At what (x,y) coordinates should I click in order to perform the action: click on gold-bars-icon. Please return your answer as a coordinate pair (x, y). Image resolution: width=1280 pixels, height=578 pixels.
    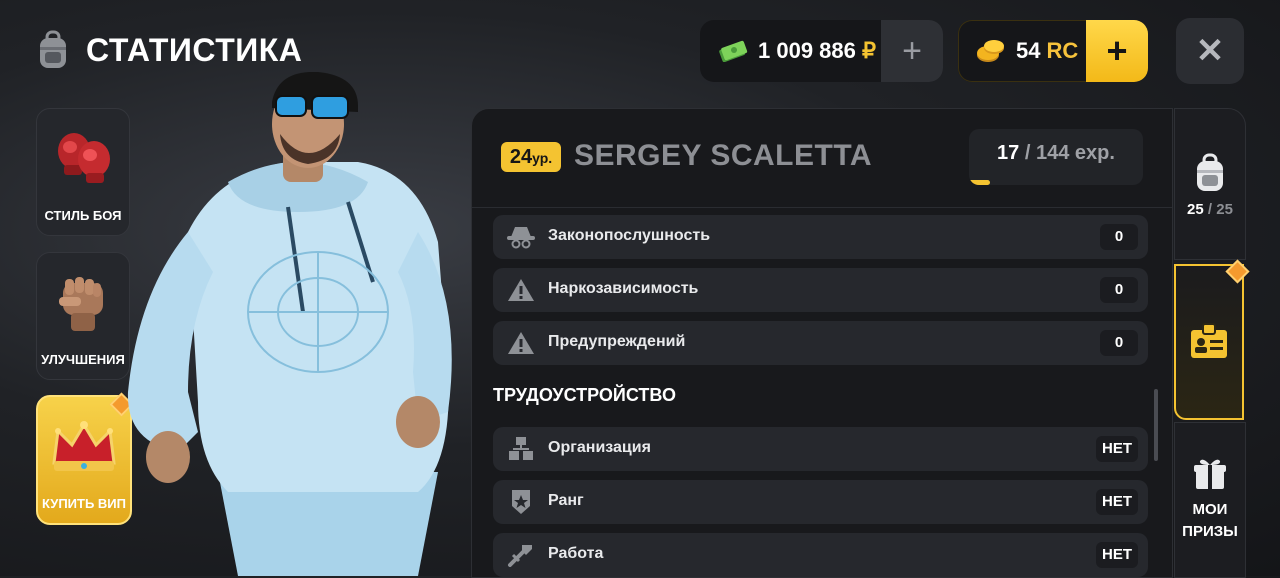
    Looking at the image, I should click on (990, 51).